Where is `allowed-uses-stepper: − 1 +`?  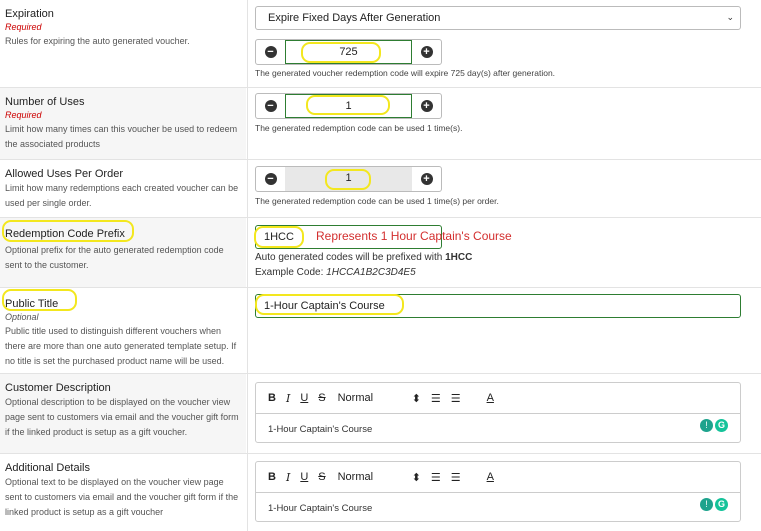 allowed-uses-stepper: − 1 + is located at coordinates (348, 179).